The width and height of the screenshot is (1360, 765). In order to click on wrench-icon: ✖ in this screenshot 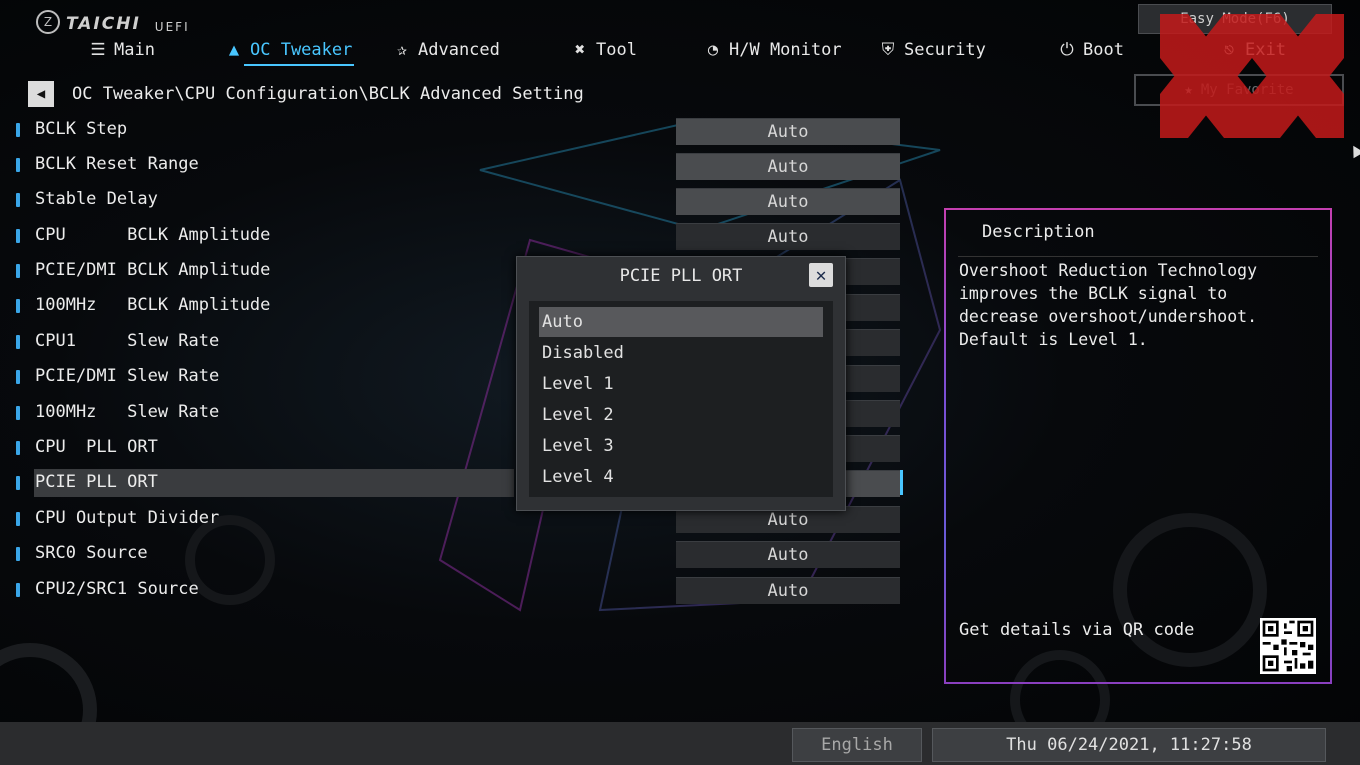, I will do `click(580, 50)`.